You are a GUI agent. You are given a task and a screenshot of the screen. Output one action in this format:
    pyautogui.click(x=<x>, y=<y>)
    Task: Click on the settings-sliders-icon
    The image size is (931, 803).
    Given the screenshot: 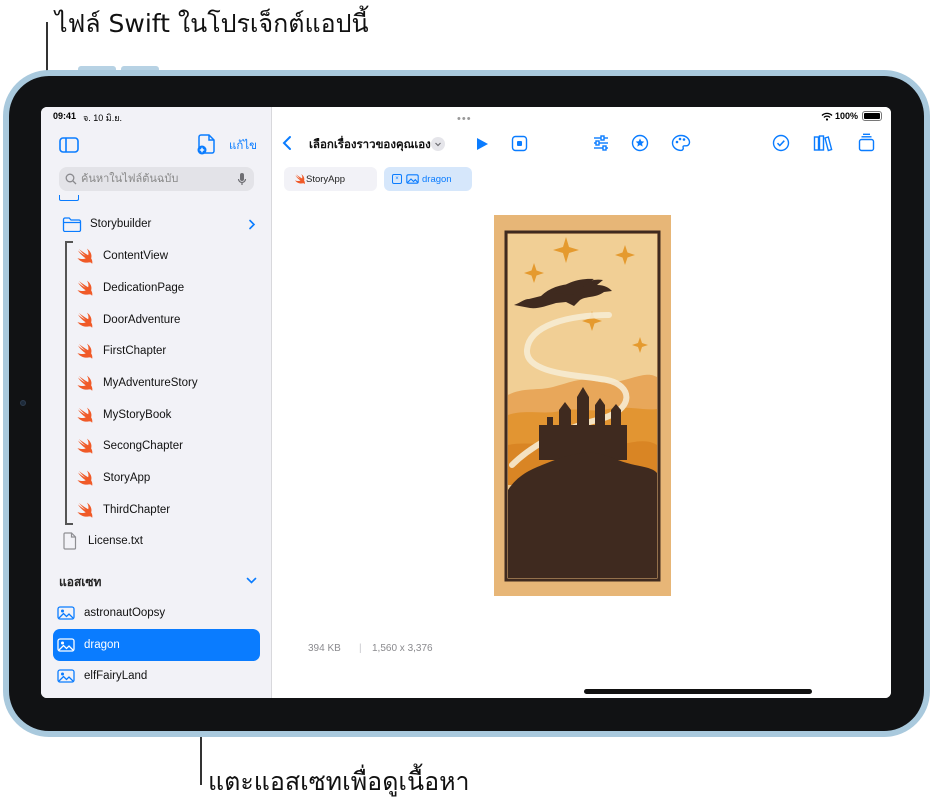 What is the action you would take?
    pyautogui.click(x=601, y=143)
    